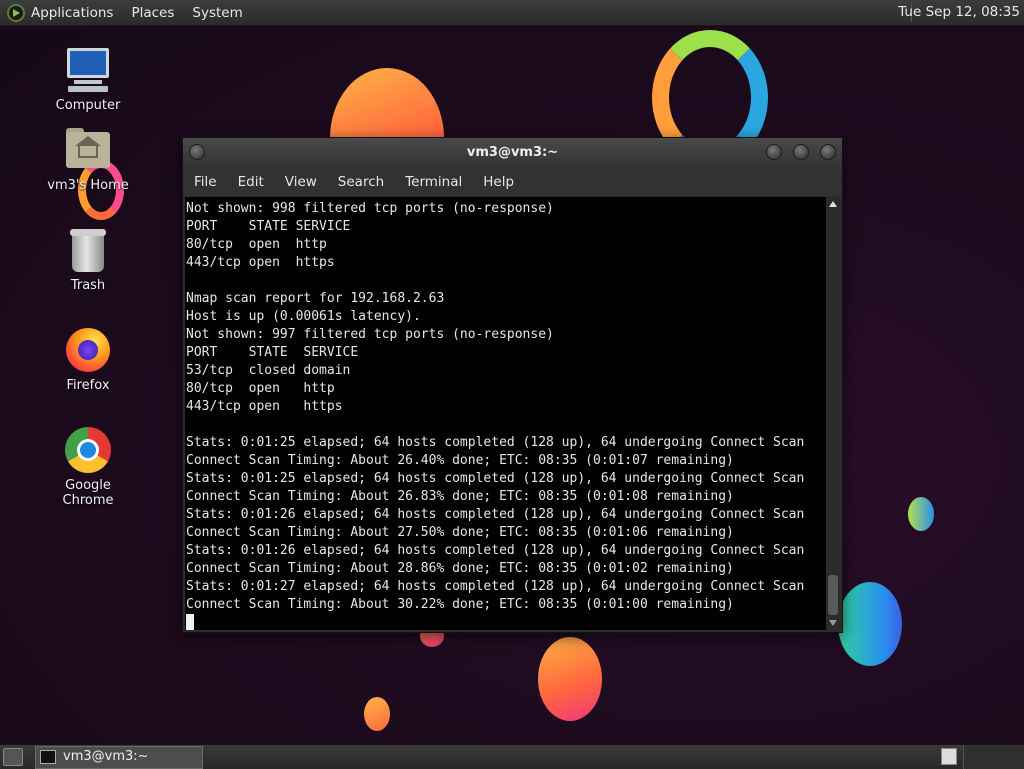 This screenshot has width=1024, height=769. I want to click on chrome-icon, so click(88, 450).